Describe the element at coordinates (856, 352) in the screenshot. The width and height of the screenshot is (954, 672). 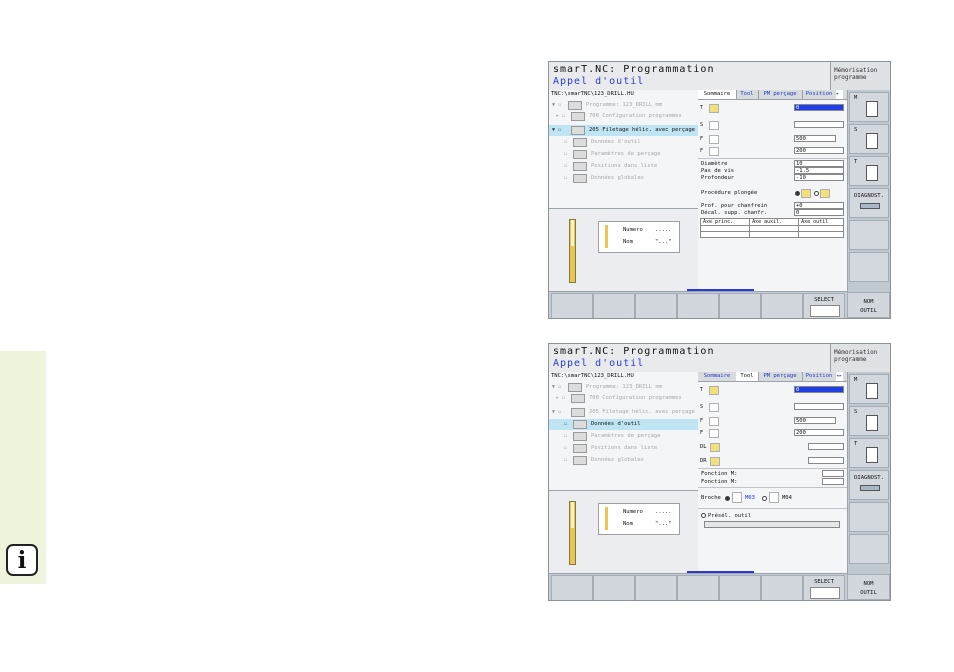
I see `mem-label-1: Mémorisation` at that location.